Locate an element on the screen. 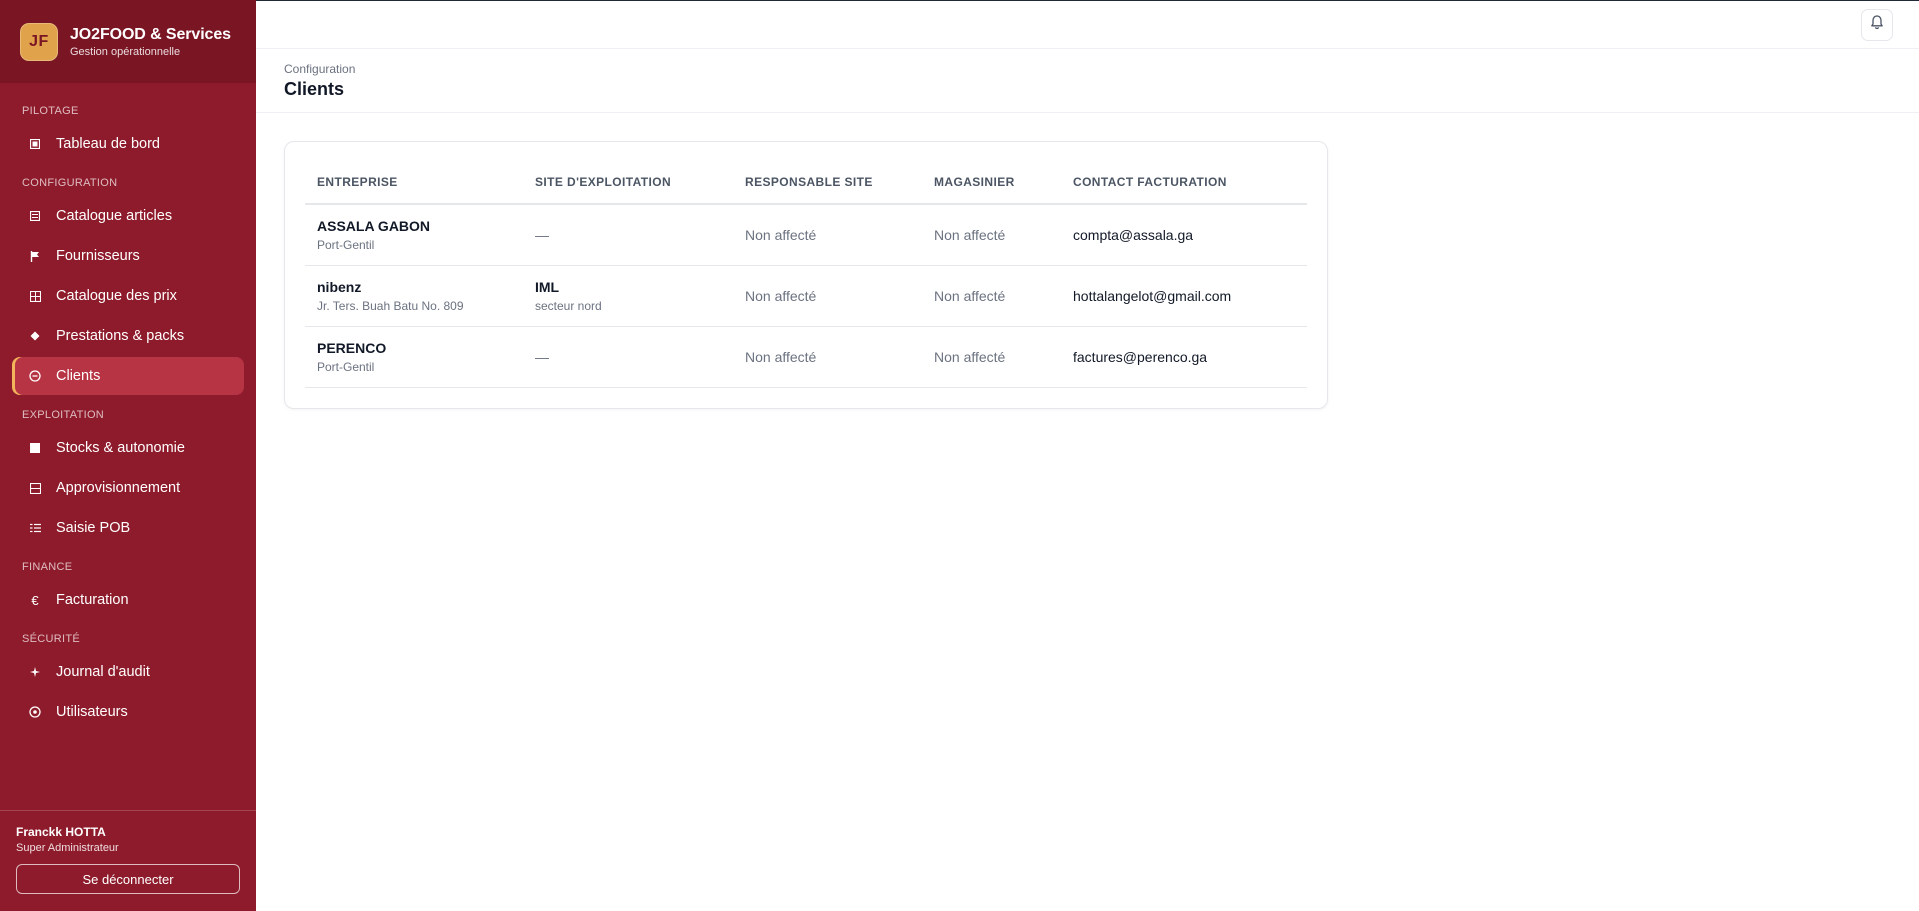 The image size is (1919, 911). diamond-icon is located at coordinates (35, 336).